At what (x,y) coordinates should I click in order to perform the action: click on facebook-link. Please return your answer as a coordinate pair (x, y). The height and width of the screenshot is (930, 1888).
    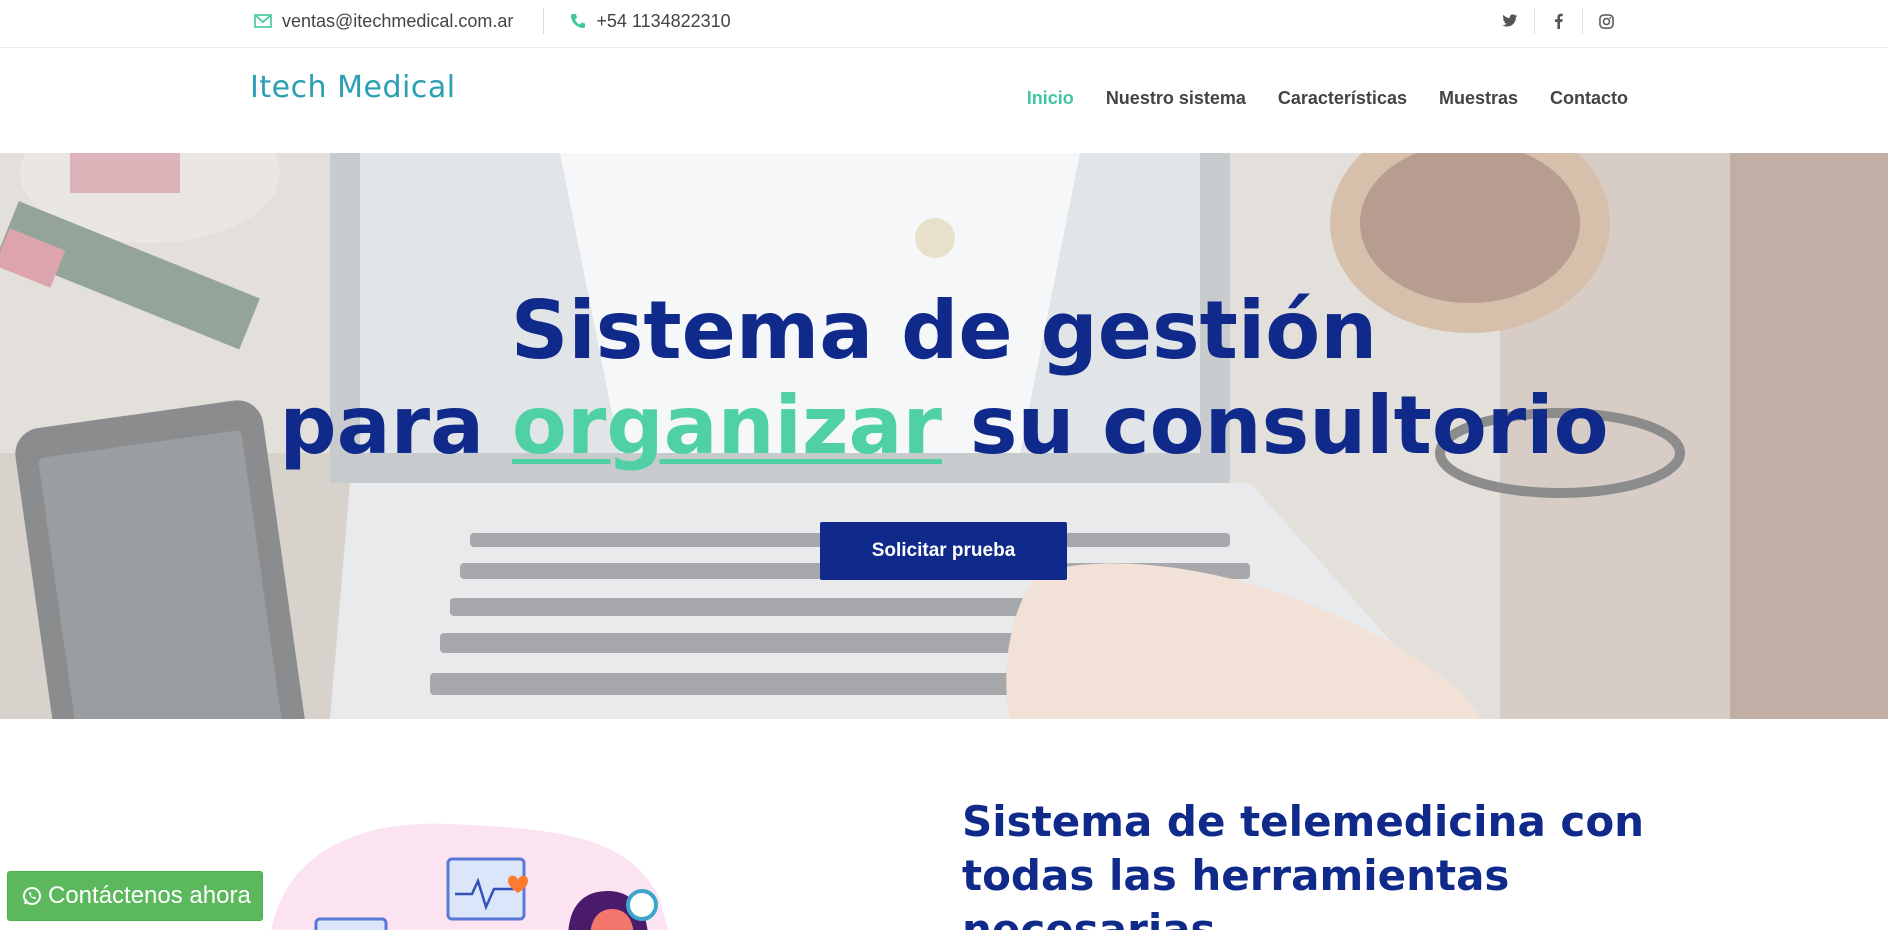
    Looking at the image, I should click on (1558, 21).